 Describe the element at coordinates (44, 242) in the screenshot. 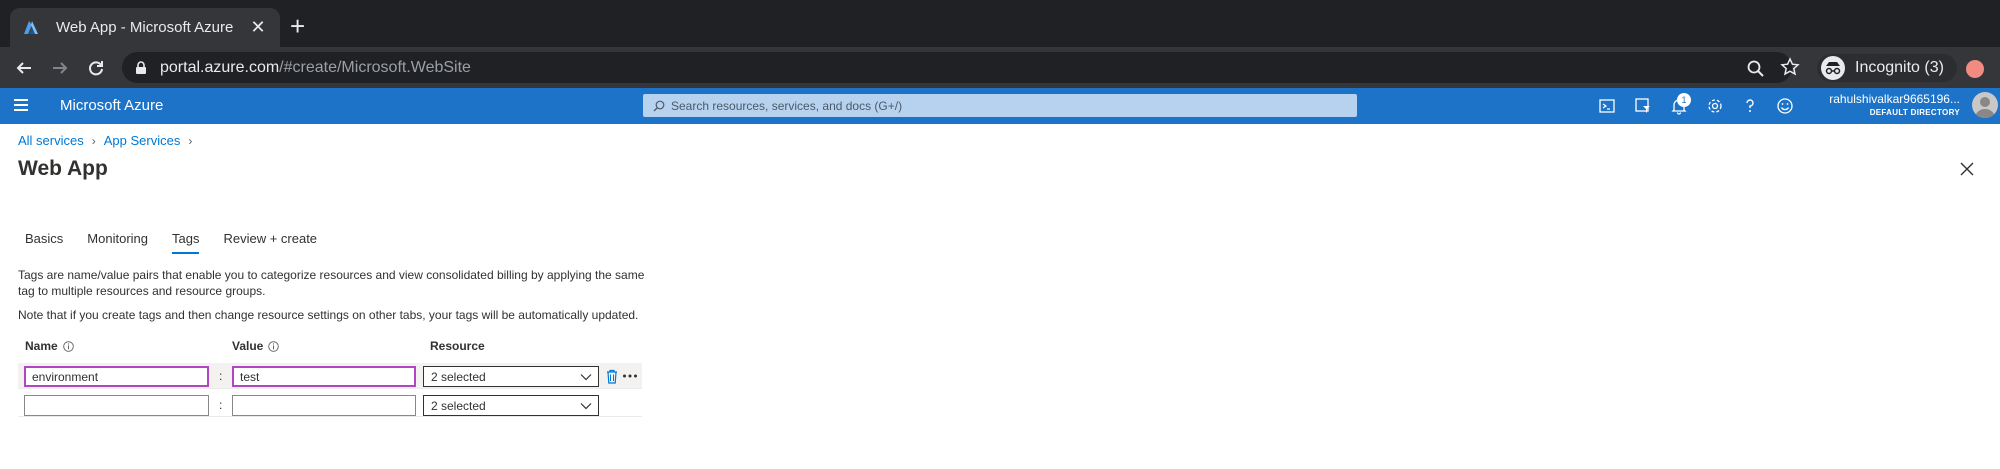

I see `tab-basics: Basics` at that location.